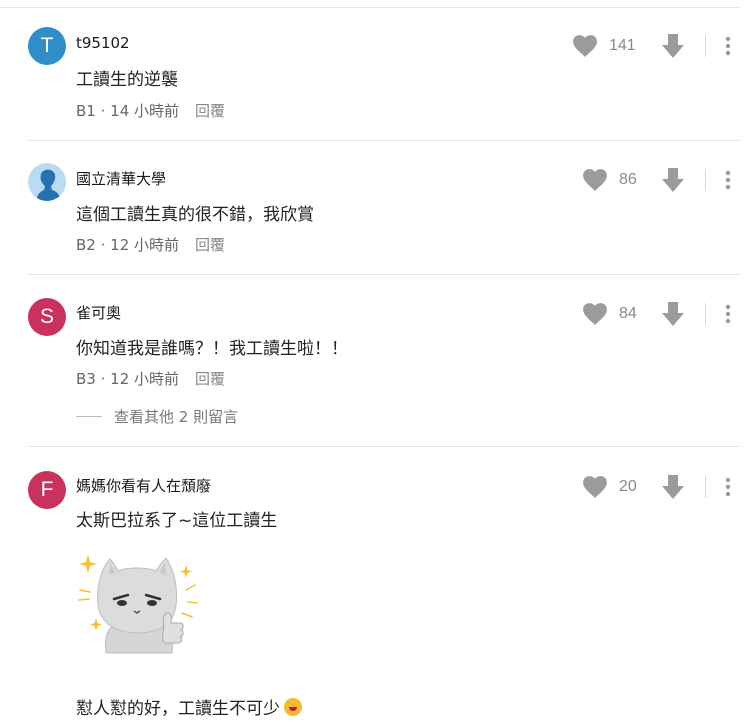 The image size is (750, 722). What do you see at coordinates (212, 349) in the screenshot?
I see `comment-text: 你知道我是誰嗎？！我工讀生啦！！` at bounding box center [212, 349].